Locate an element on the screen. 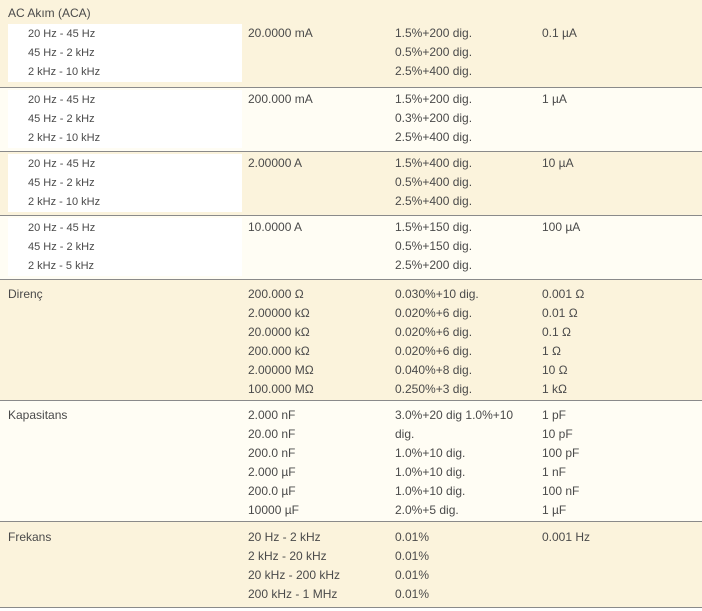 The width and height of the screenshot is (702, 611). range-value: 2 kHz - 20 kHz is located at coordinates (287, 556).